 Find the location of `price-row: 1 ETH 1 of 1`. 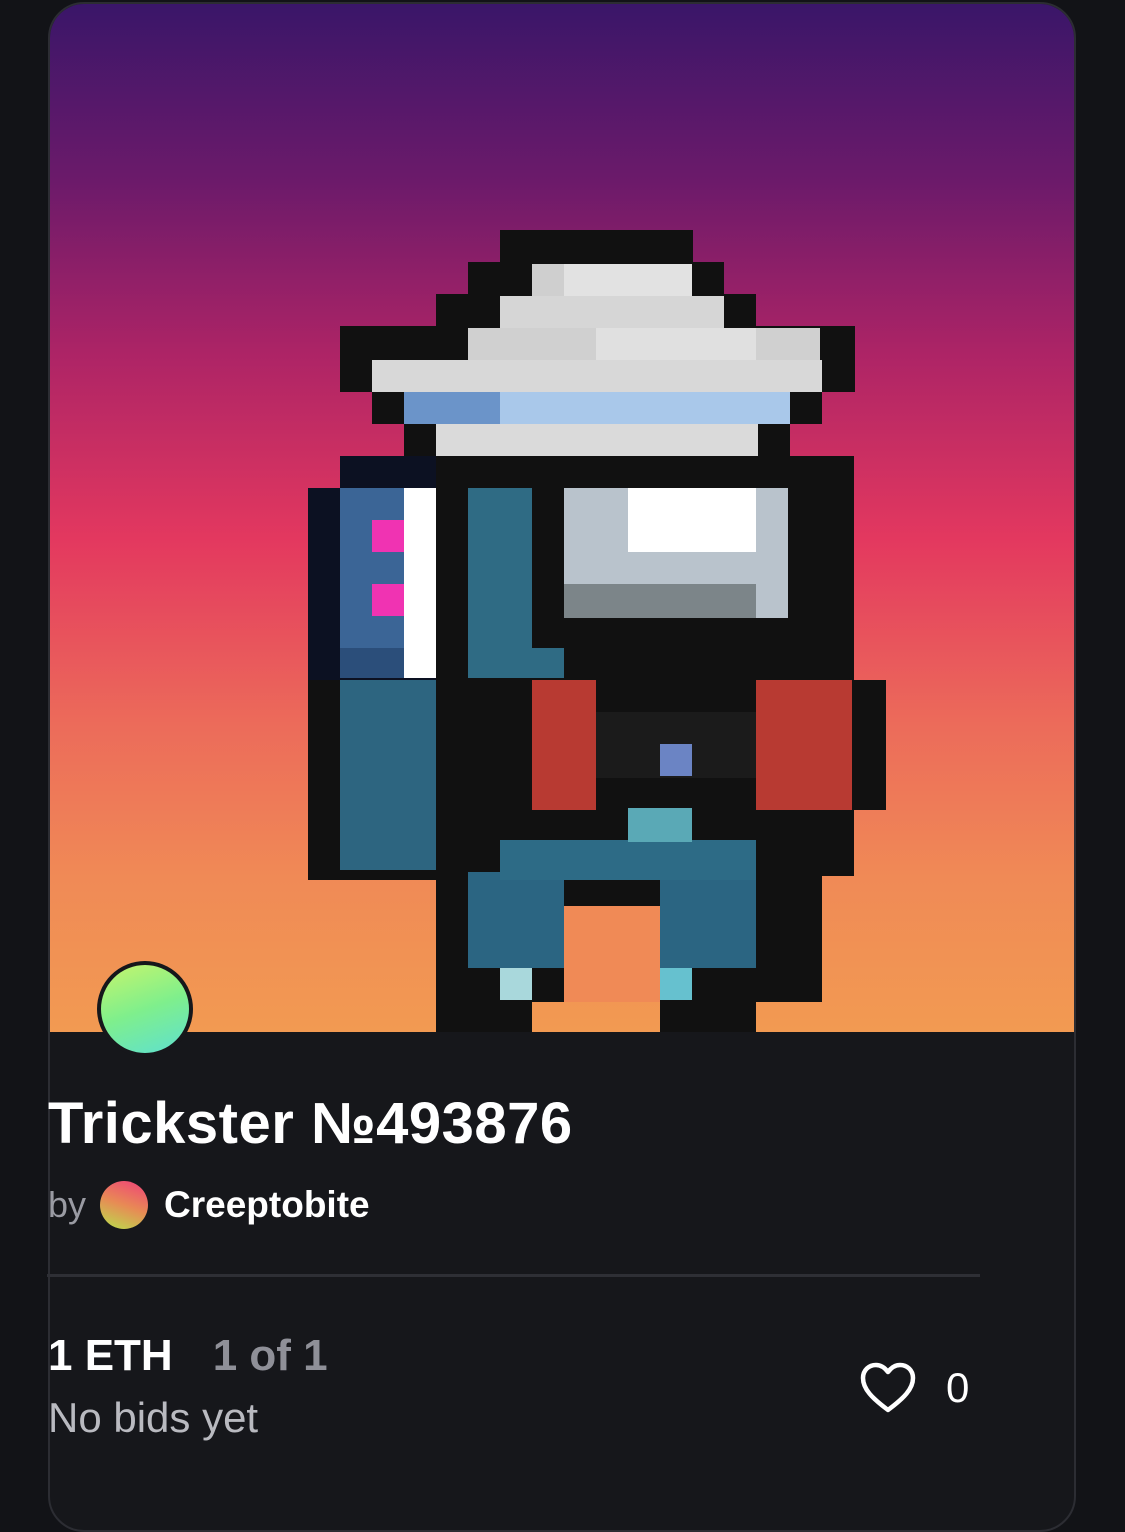

price-row: 1 ETH 1 of 1 is located at coordinates (188, 1356).